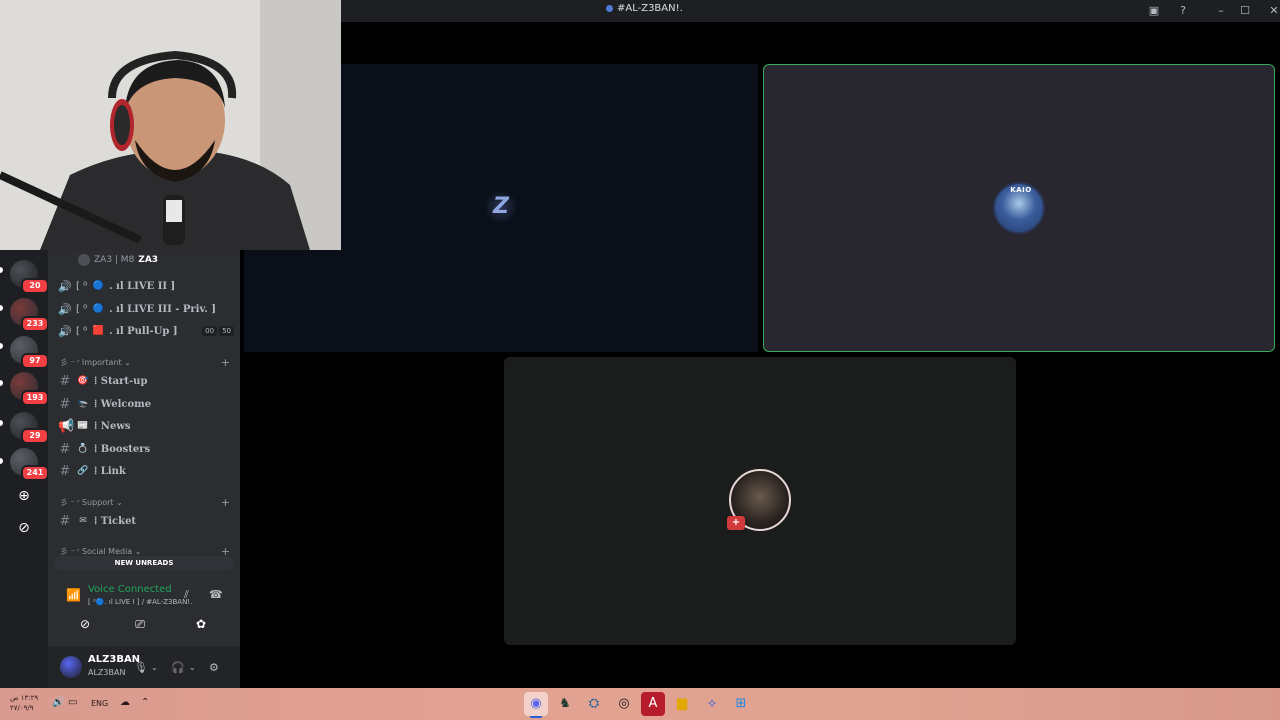  Describe the element at coordinates (170, 125) in the screenshot. I see `webcam-person-illustration` at that location.